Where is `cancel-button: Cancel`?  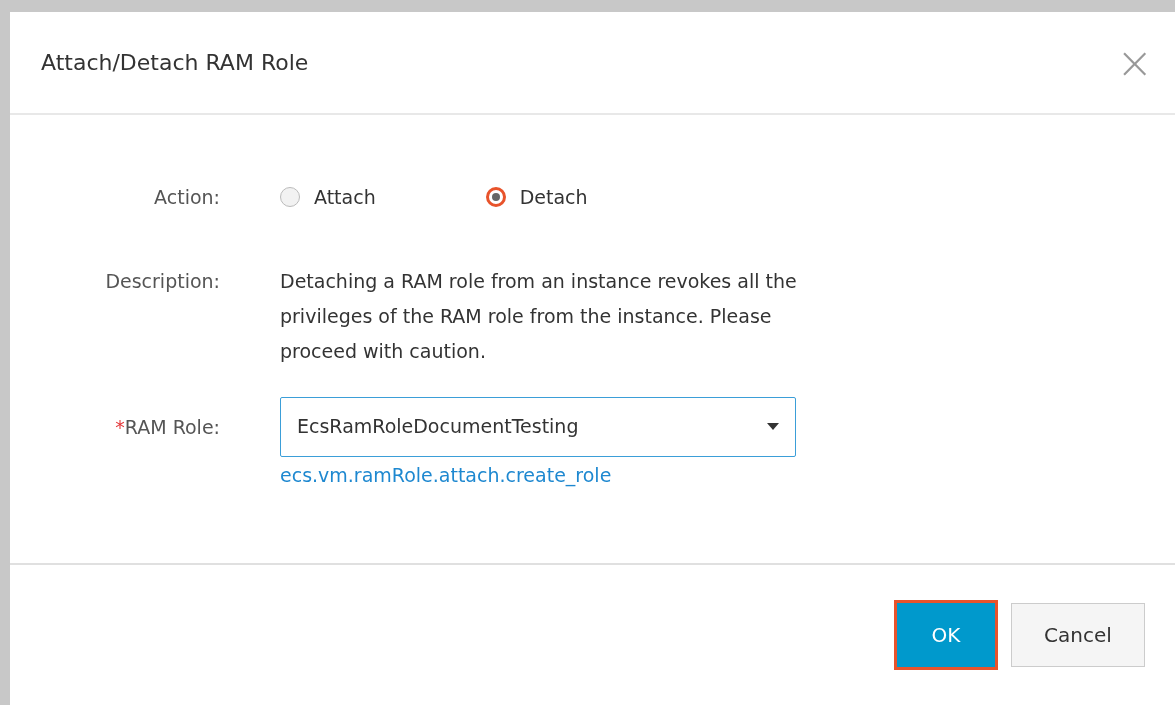
cancel-button: Cancel is located at coordinates (1078, 635).